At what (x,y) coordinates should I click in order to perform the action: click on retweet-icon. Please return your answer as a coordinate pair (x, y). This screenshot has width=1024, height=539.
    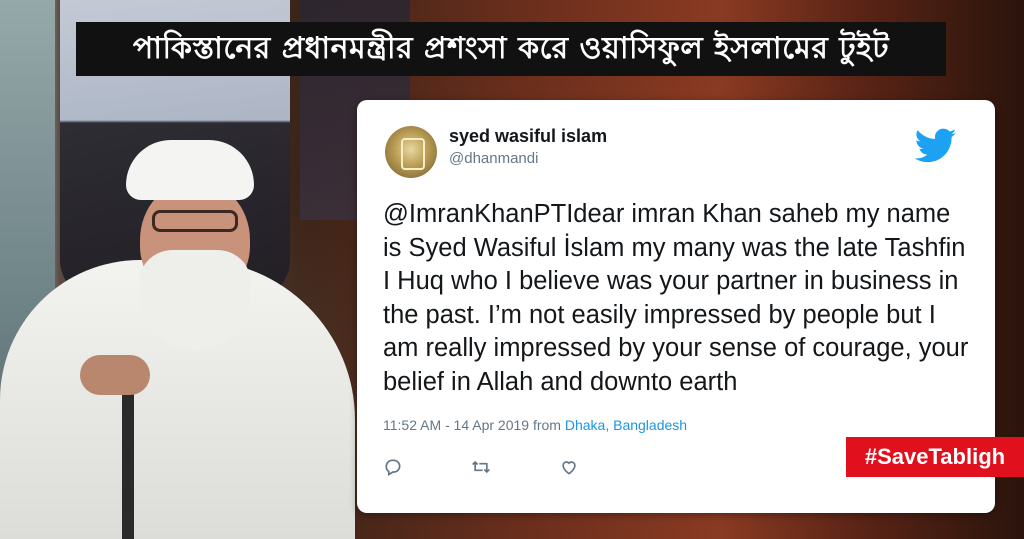
    Looking at the image, I should click on (481, 467).